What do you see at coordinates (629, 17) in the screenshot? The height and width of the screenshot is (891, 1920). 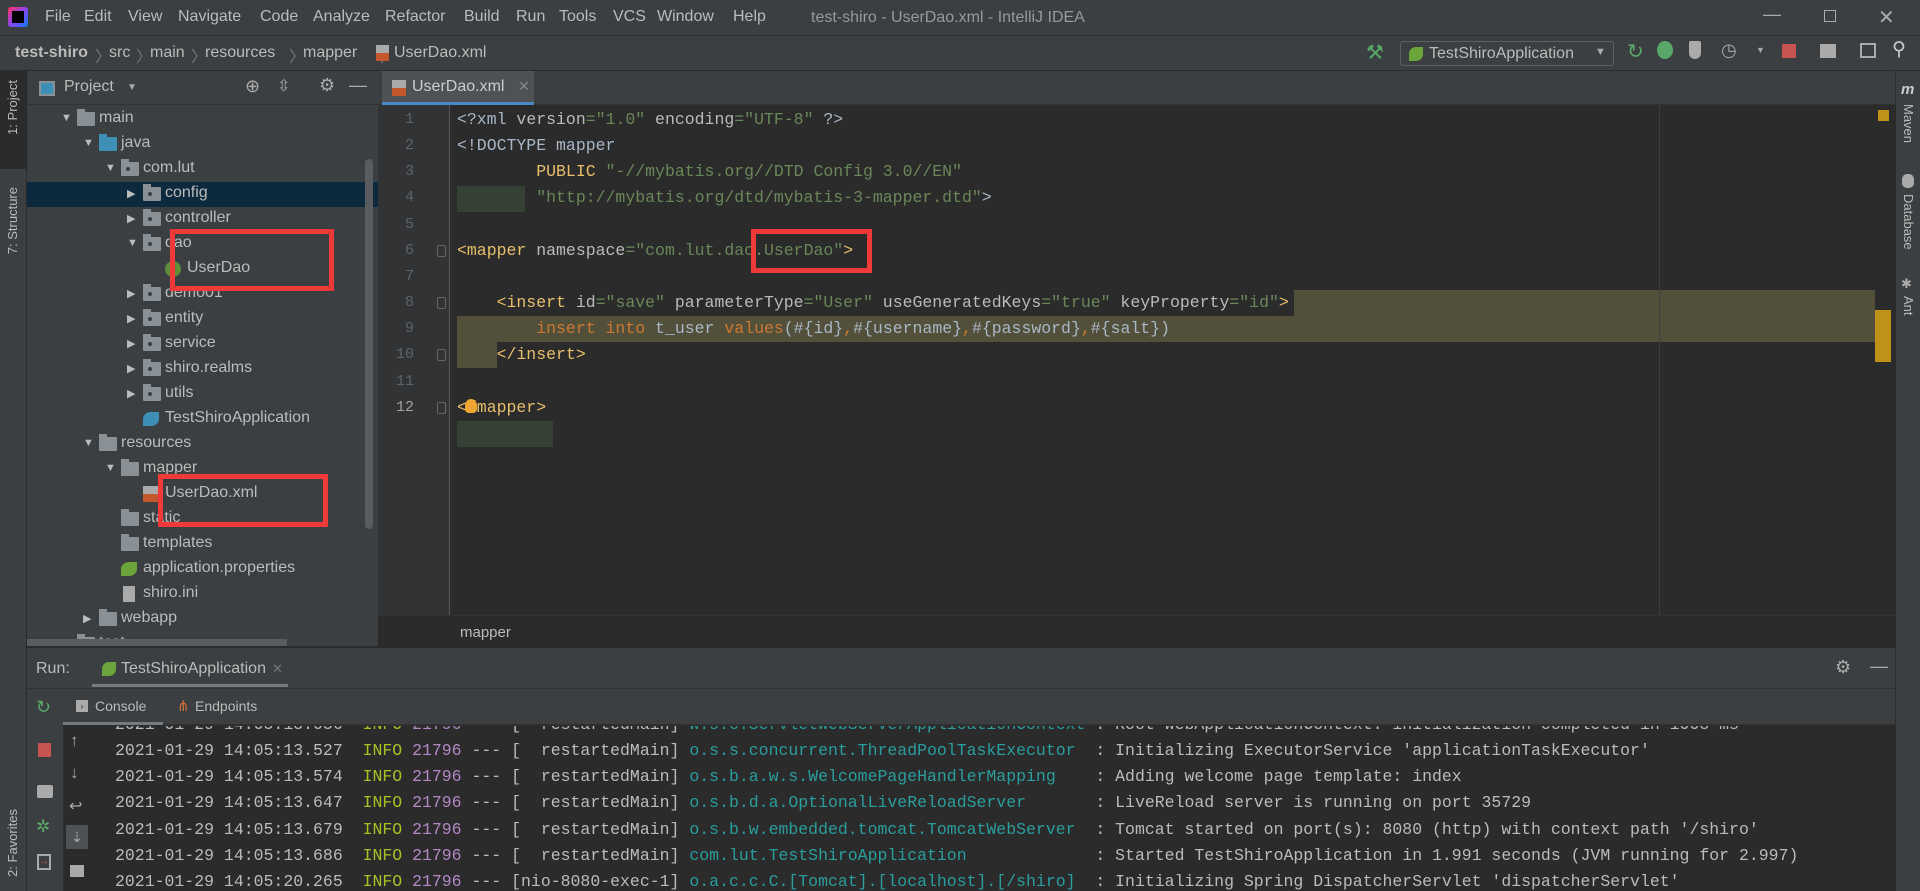 I see `menu-vcs: VCS` at bounding box center [629, 17].